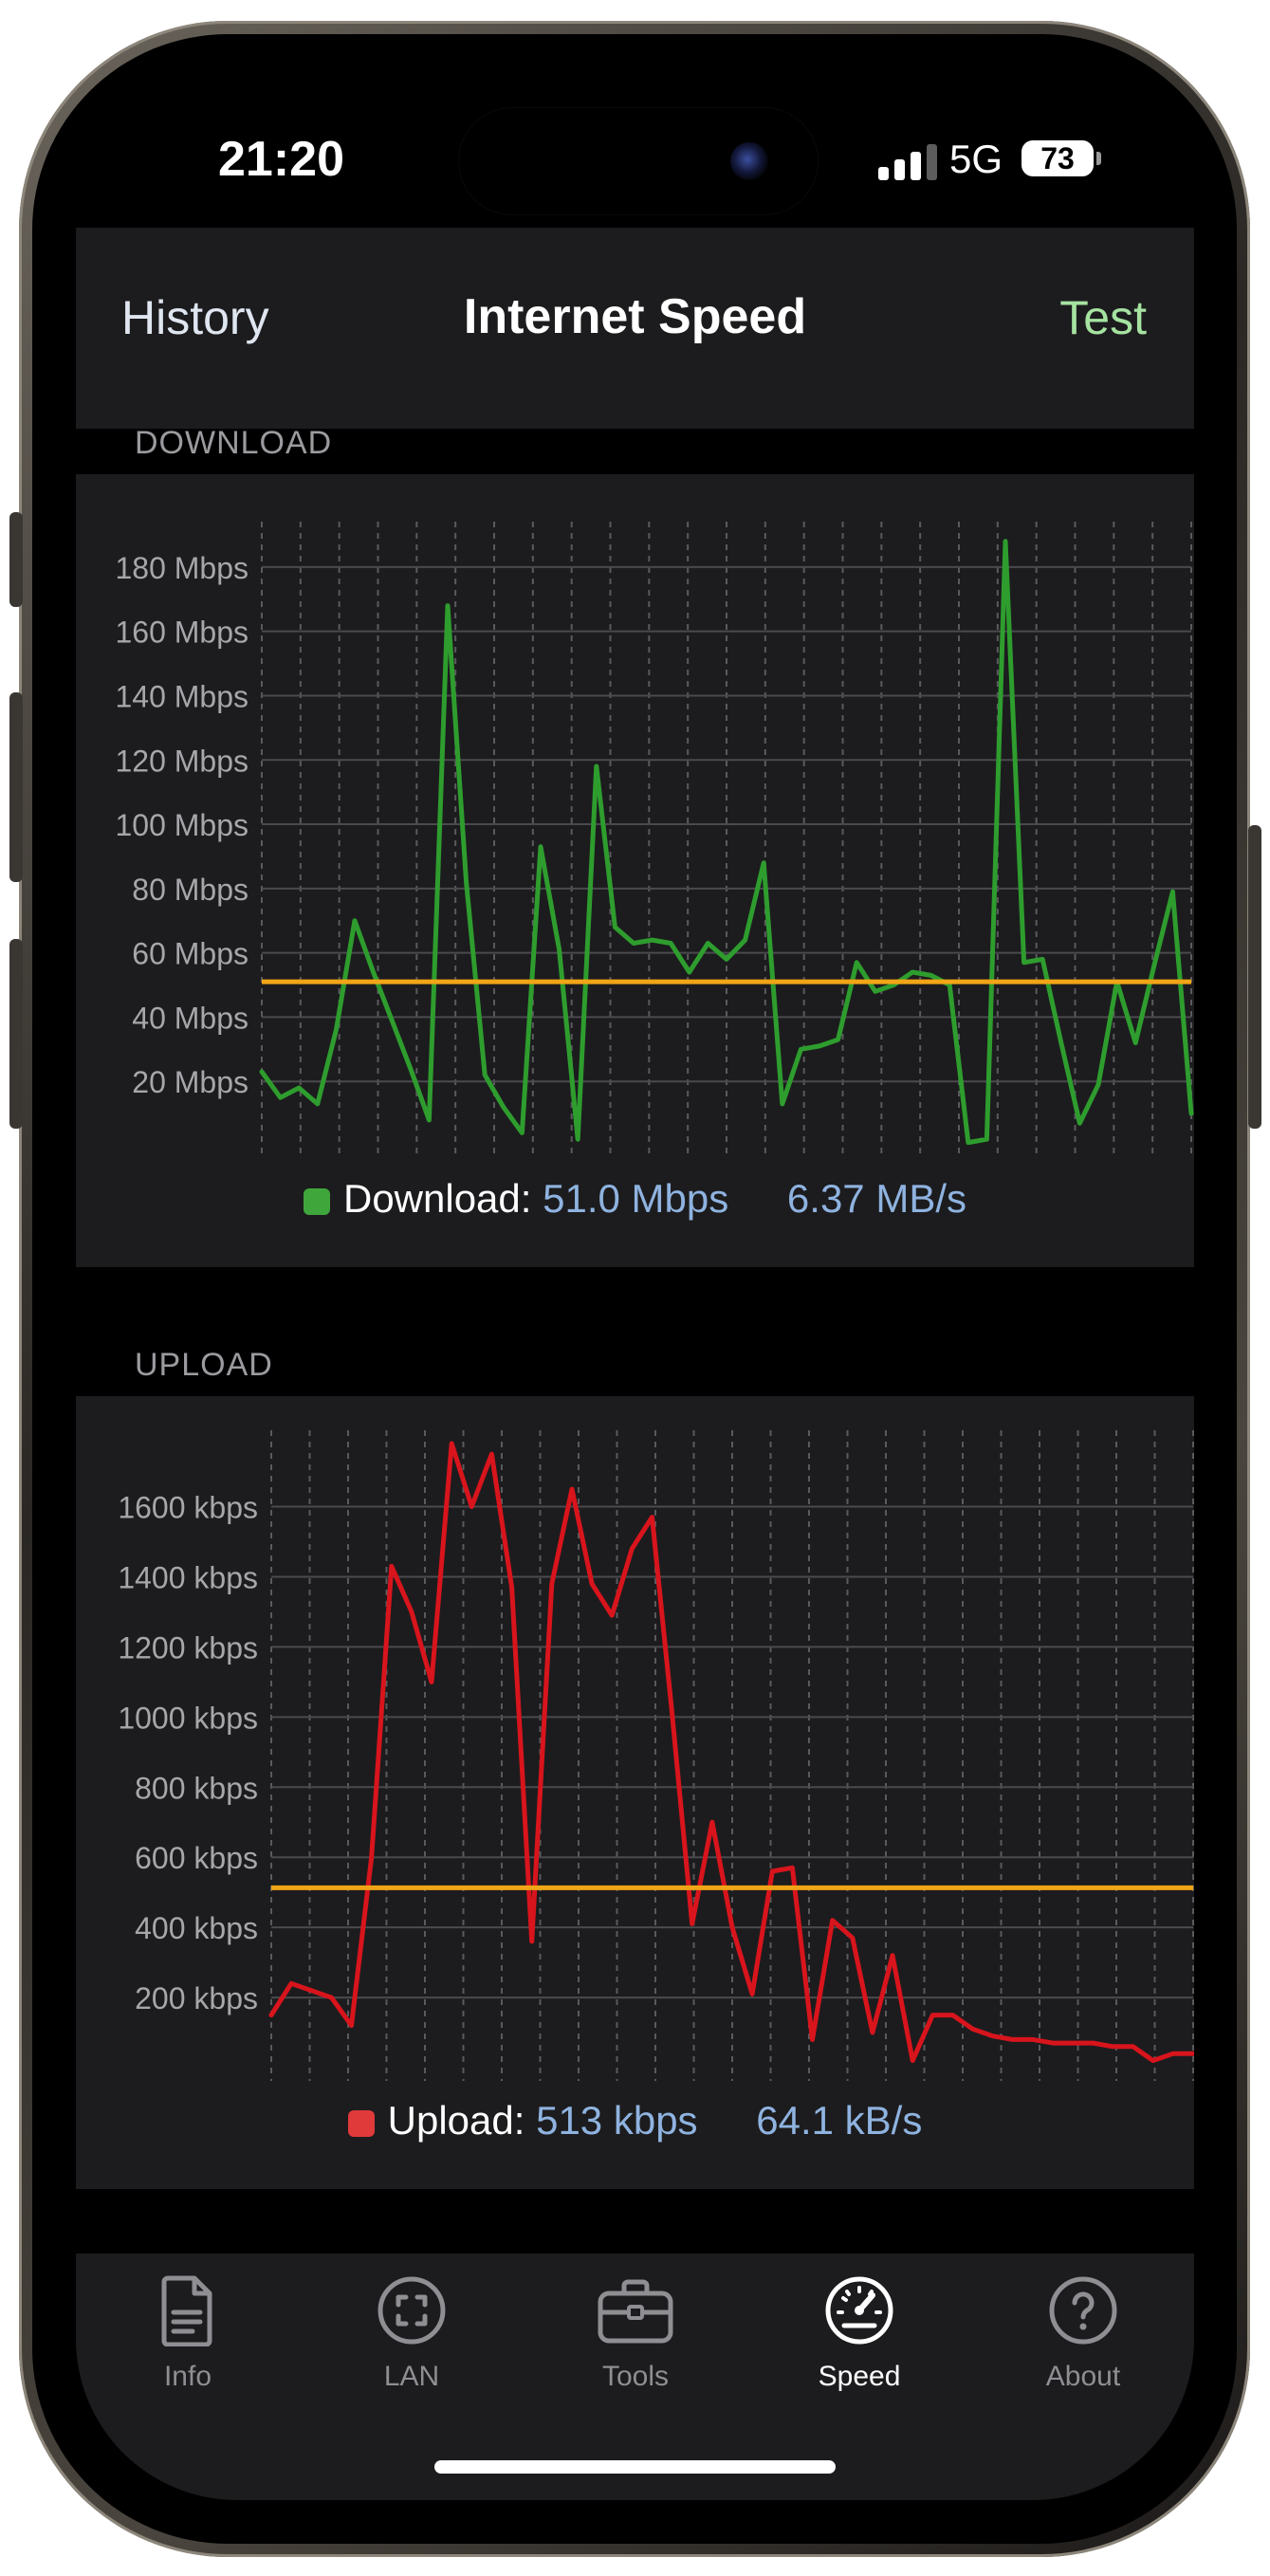  I want to click on download-ytick-label: 100 Mbps, so click(181, 825).